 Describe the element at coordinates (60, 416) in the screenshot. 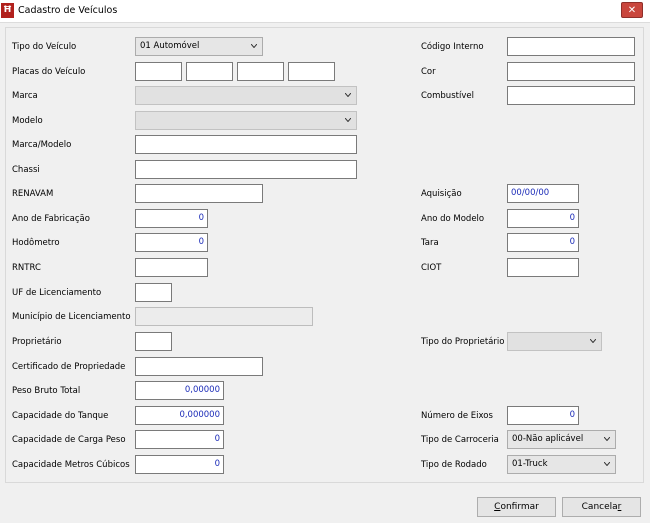

I see `label-cap-tanque: Capacidade do Tanque` at that location.